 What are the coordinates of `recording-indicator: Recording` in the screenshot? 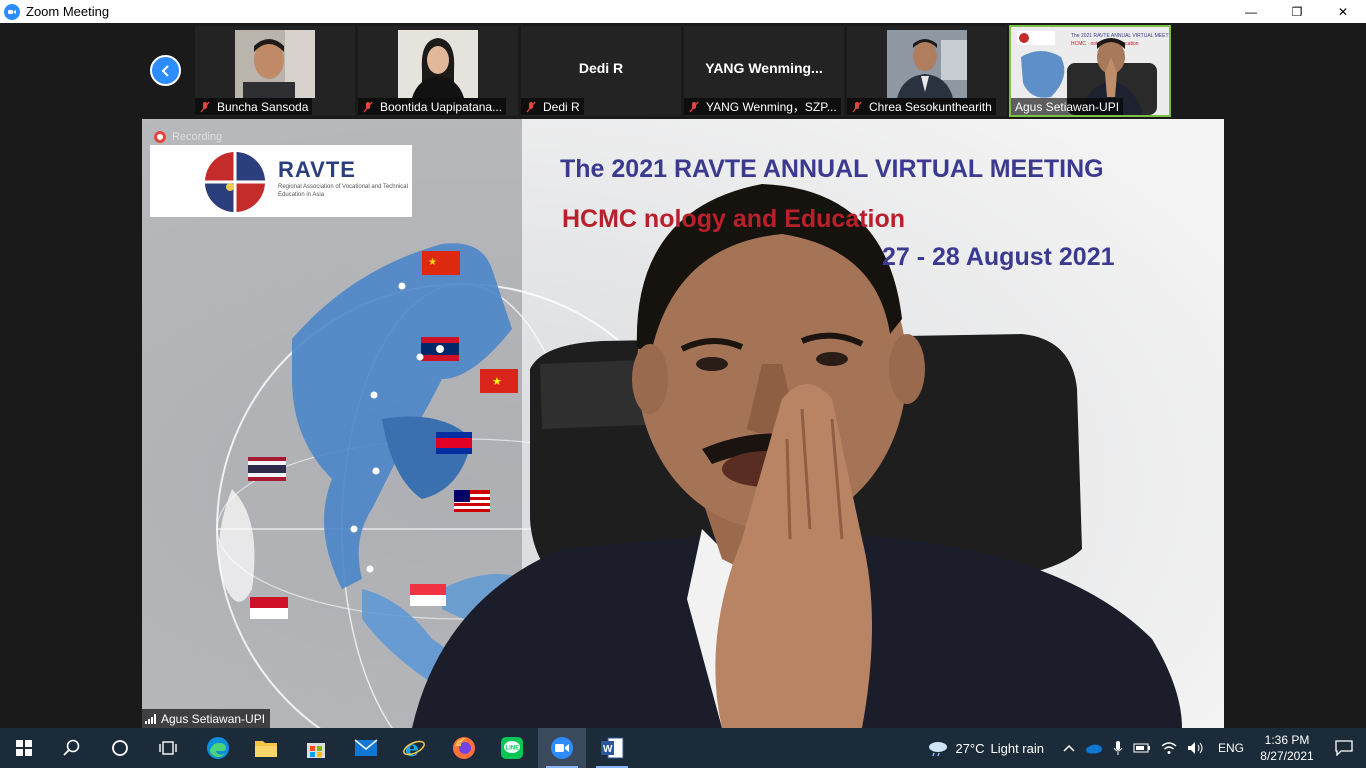 It's located at (188, 137).